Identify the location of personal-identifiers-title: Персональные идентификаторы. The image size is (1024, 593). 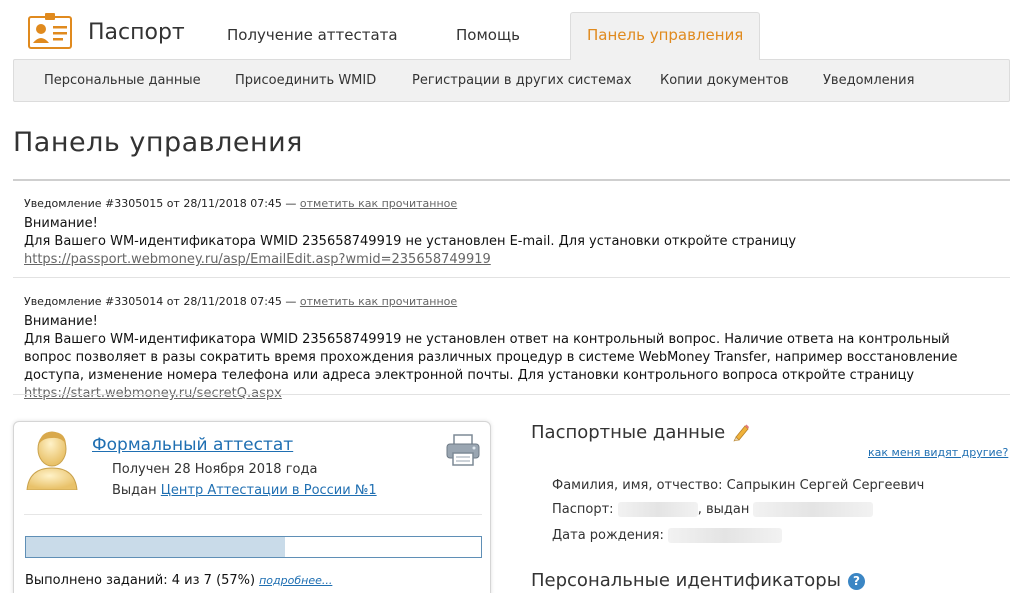
(686, 580).